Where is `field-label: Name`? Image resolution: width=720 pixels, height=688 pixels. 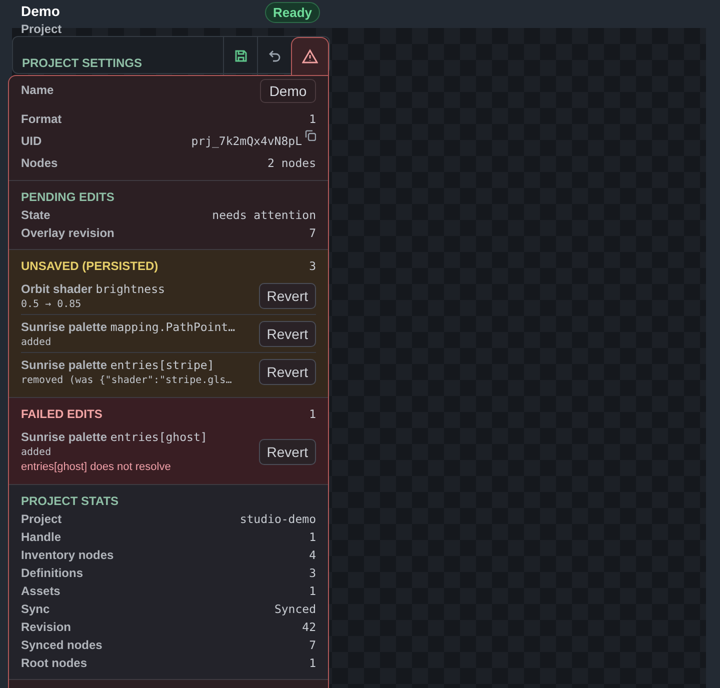
field-label: Name is located at coordinates (37, 90).